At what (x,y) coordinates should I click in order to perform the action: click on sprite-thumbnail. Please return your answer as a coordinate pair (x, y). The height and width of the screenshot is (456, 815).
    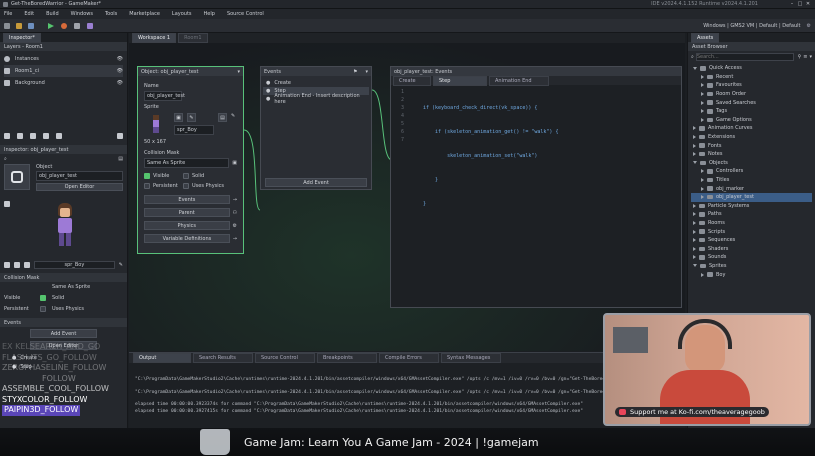
    Looking at the image, I should click on (157, 125).